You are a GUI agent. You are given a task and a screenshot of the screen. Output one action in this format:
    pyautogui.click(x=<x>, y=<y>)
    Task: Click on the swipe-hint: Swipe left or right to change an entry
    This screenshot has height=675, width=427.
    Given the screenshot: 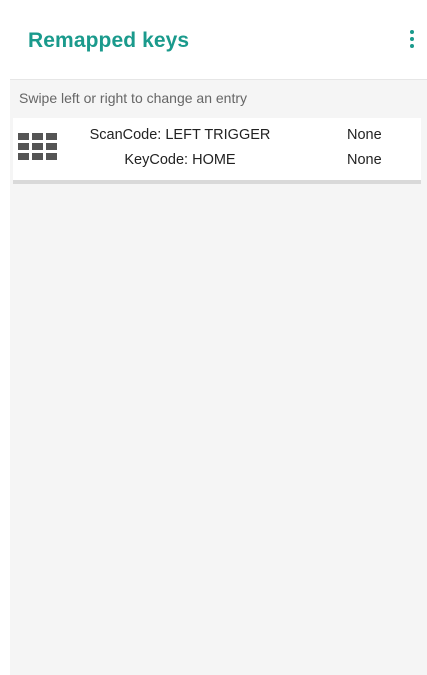 What is the action you would take?
    pyautogui.click(x=133, y=98)
    